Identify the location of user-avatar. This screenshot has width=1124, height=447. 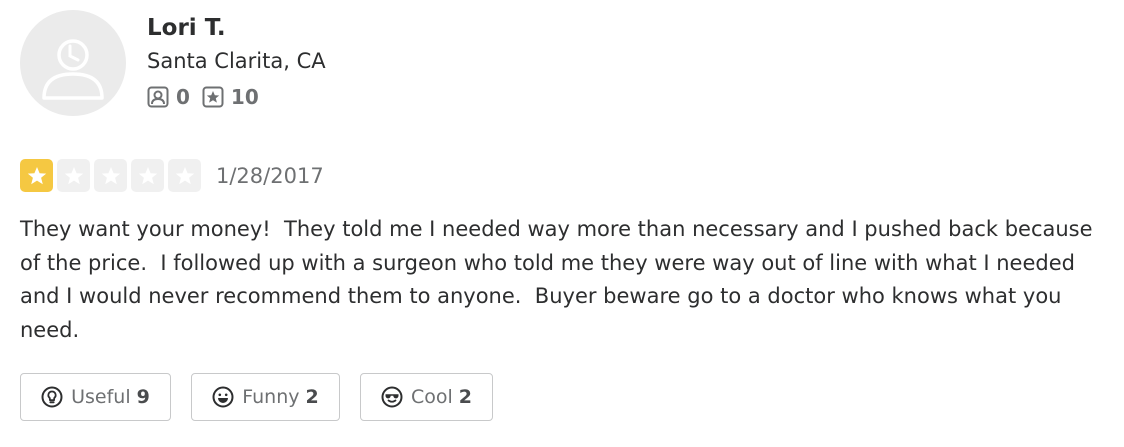
(73, 63).